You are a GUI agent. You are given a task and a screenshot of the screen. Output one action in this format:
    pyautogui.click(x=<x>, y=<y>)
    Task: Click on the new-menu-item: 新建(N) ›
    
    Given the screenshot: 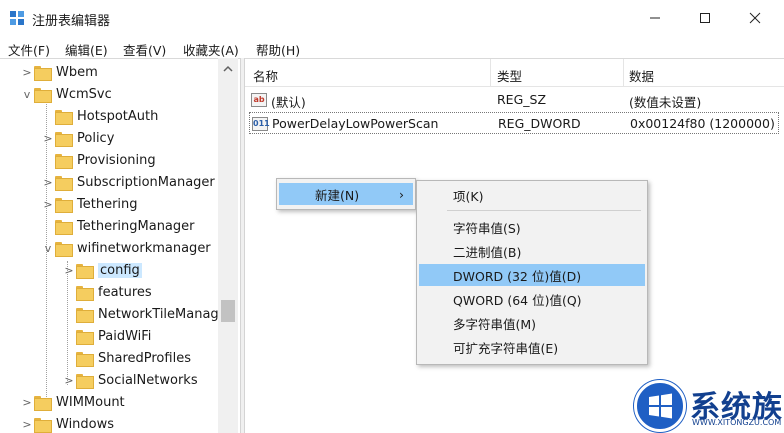 What is the action you would take?
    pyautogui.click(x=346, y=194)
    